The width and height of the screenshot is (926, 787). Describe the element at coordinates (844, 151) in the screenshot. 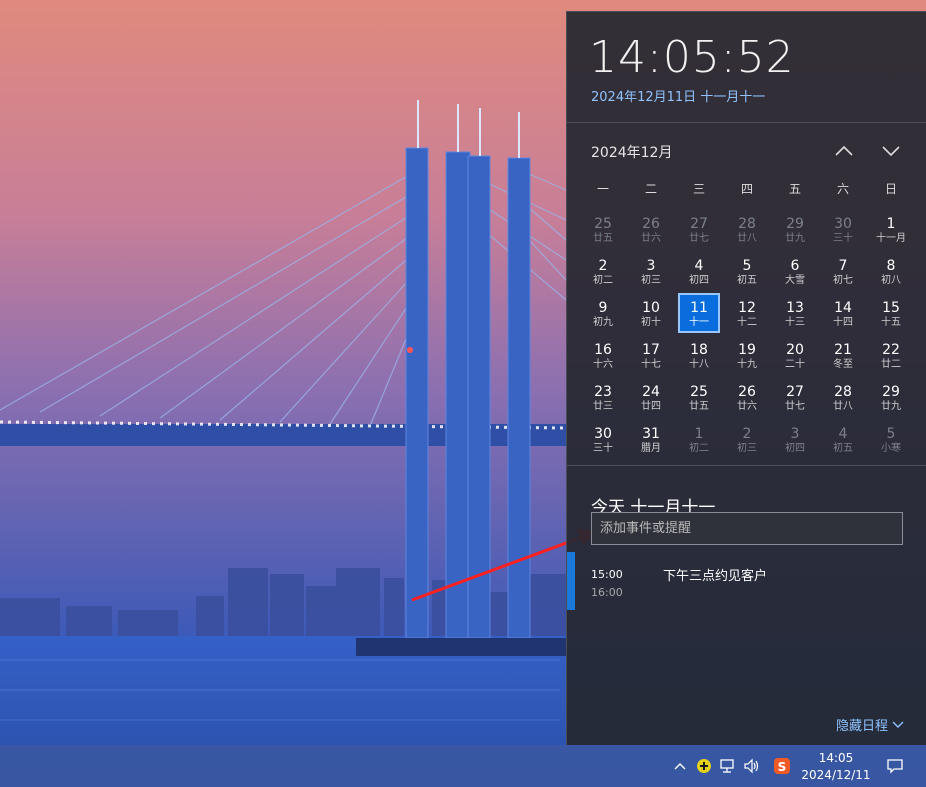

I see `previous-month-button` at that location.